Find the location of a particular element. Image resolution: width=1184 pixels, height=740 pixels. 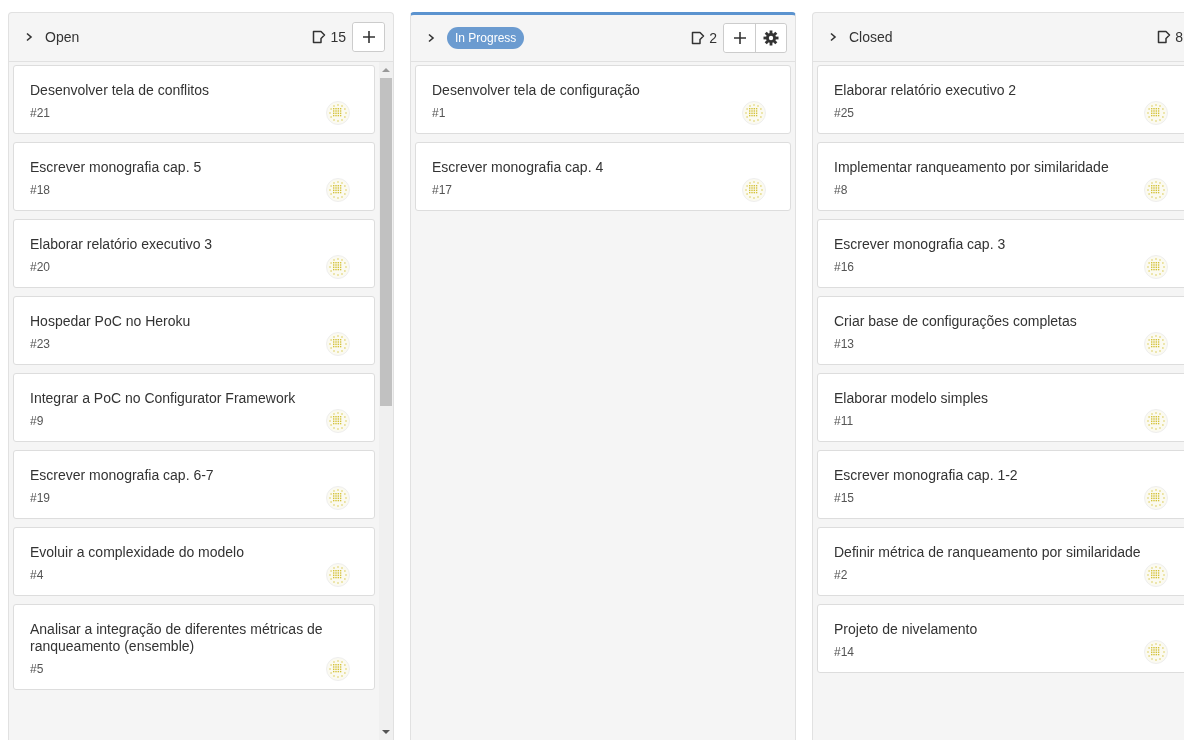

card-title: Elaborar modelo simples is located at coordinates (912, 398).